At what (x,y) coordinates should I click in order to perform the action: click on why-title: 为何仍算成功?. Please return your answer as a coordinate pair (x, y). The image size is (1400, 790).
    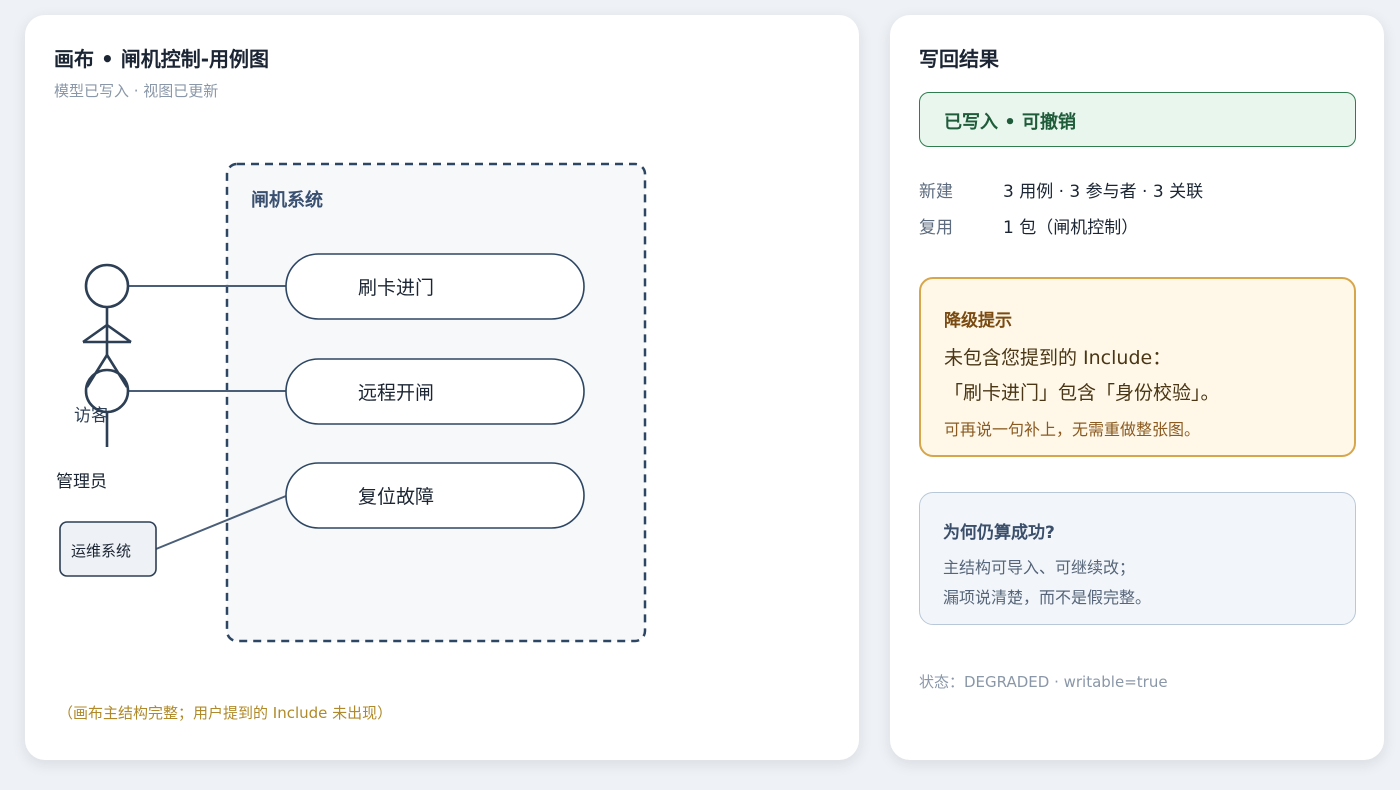
    Looking at the image, I should click on (999, 533).